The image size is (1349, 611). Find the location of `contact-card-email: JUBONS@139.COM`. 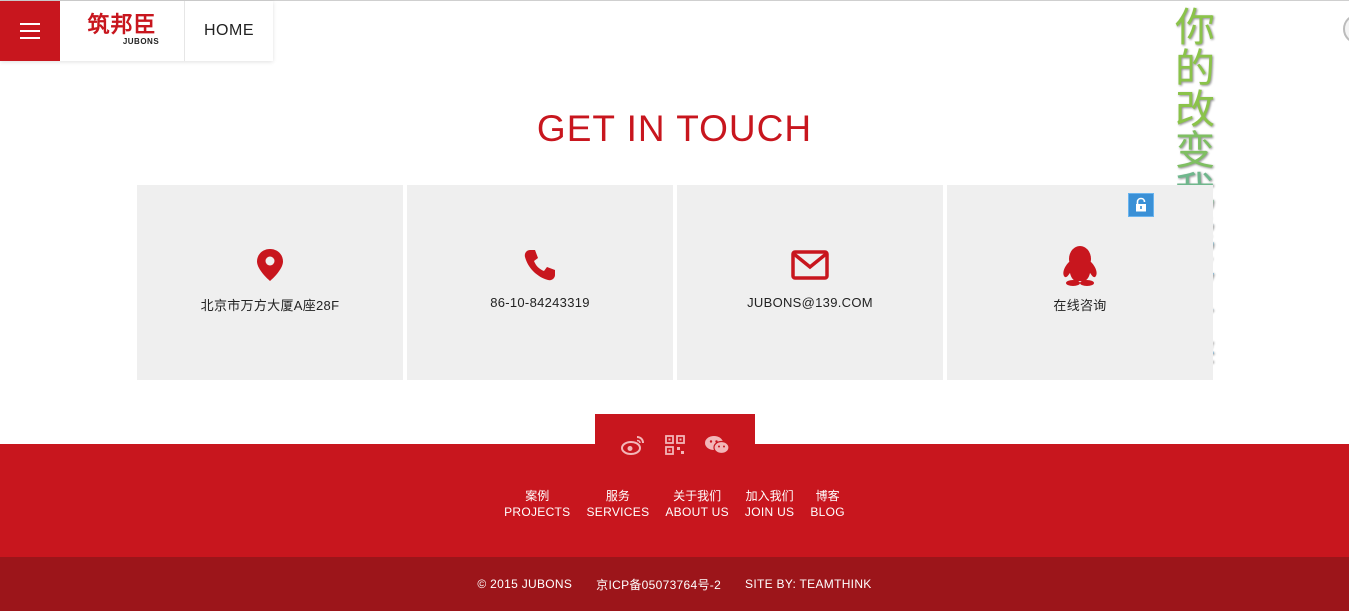

contact-card-email: JUBONS@139.COM is located at coordinates (810, 282).